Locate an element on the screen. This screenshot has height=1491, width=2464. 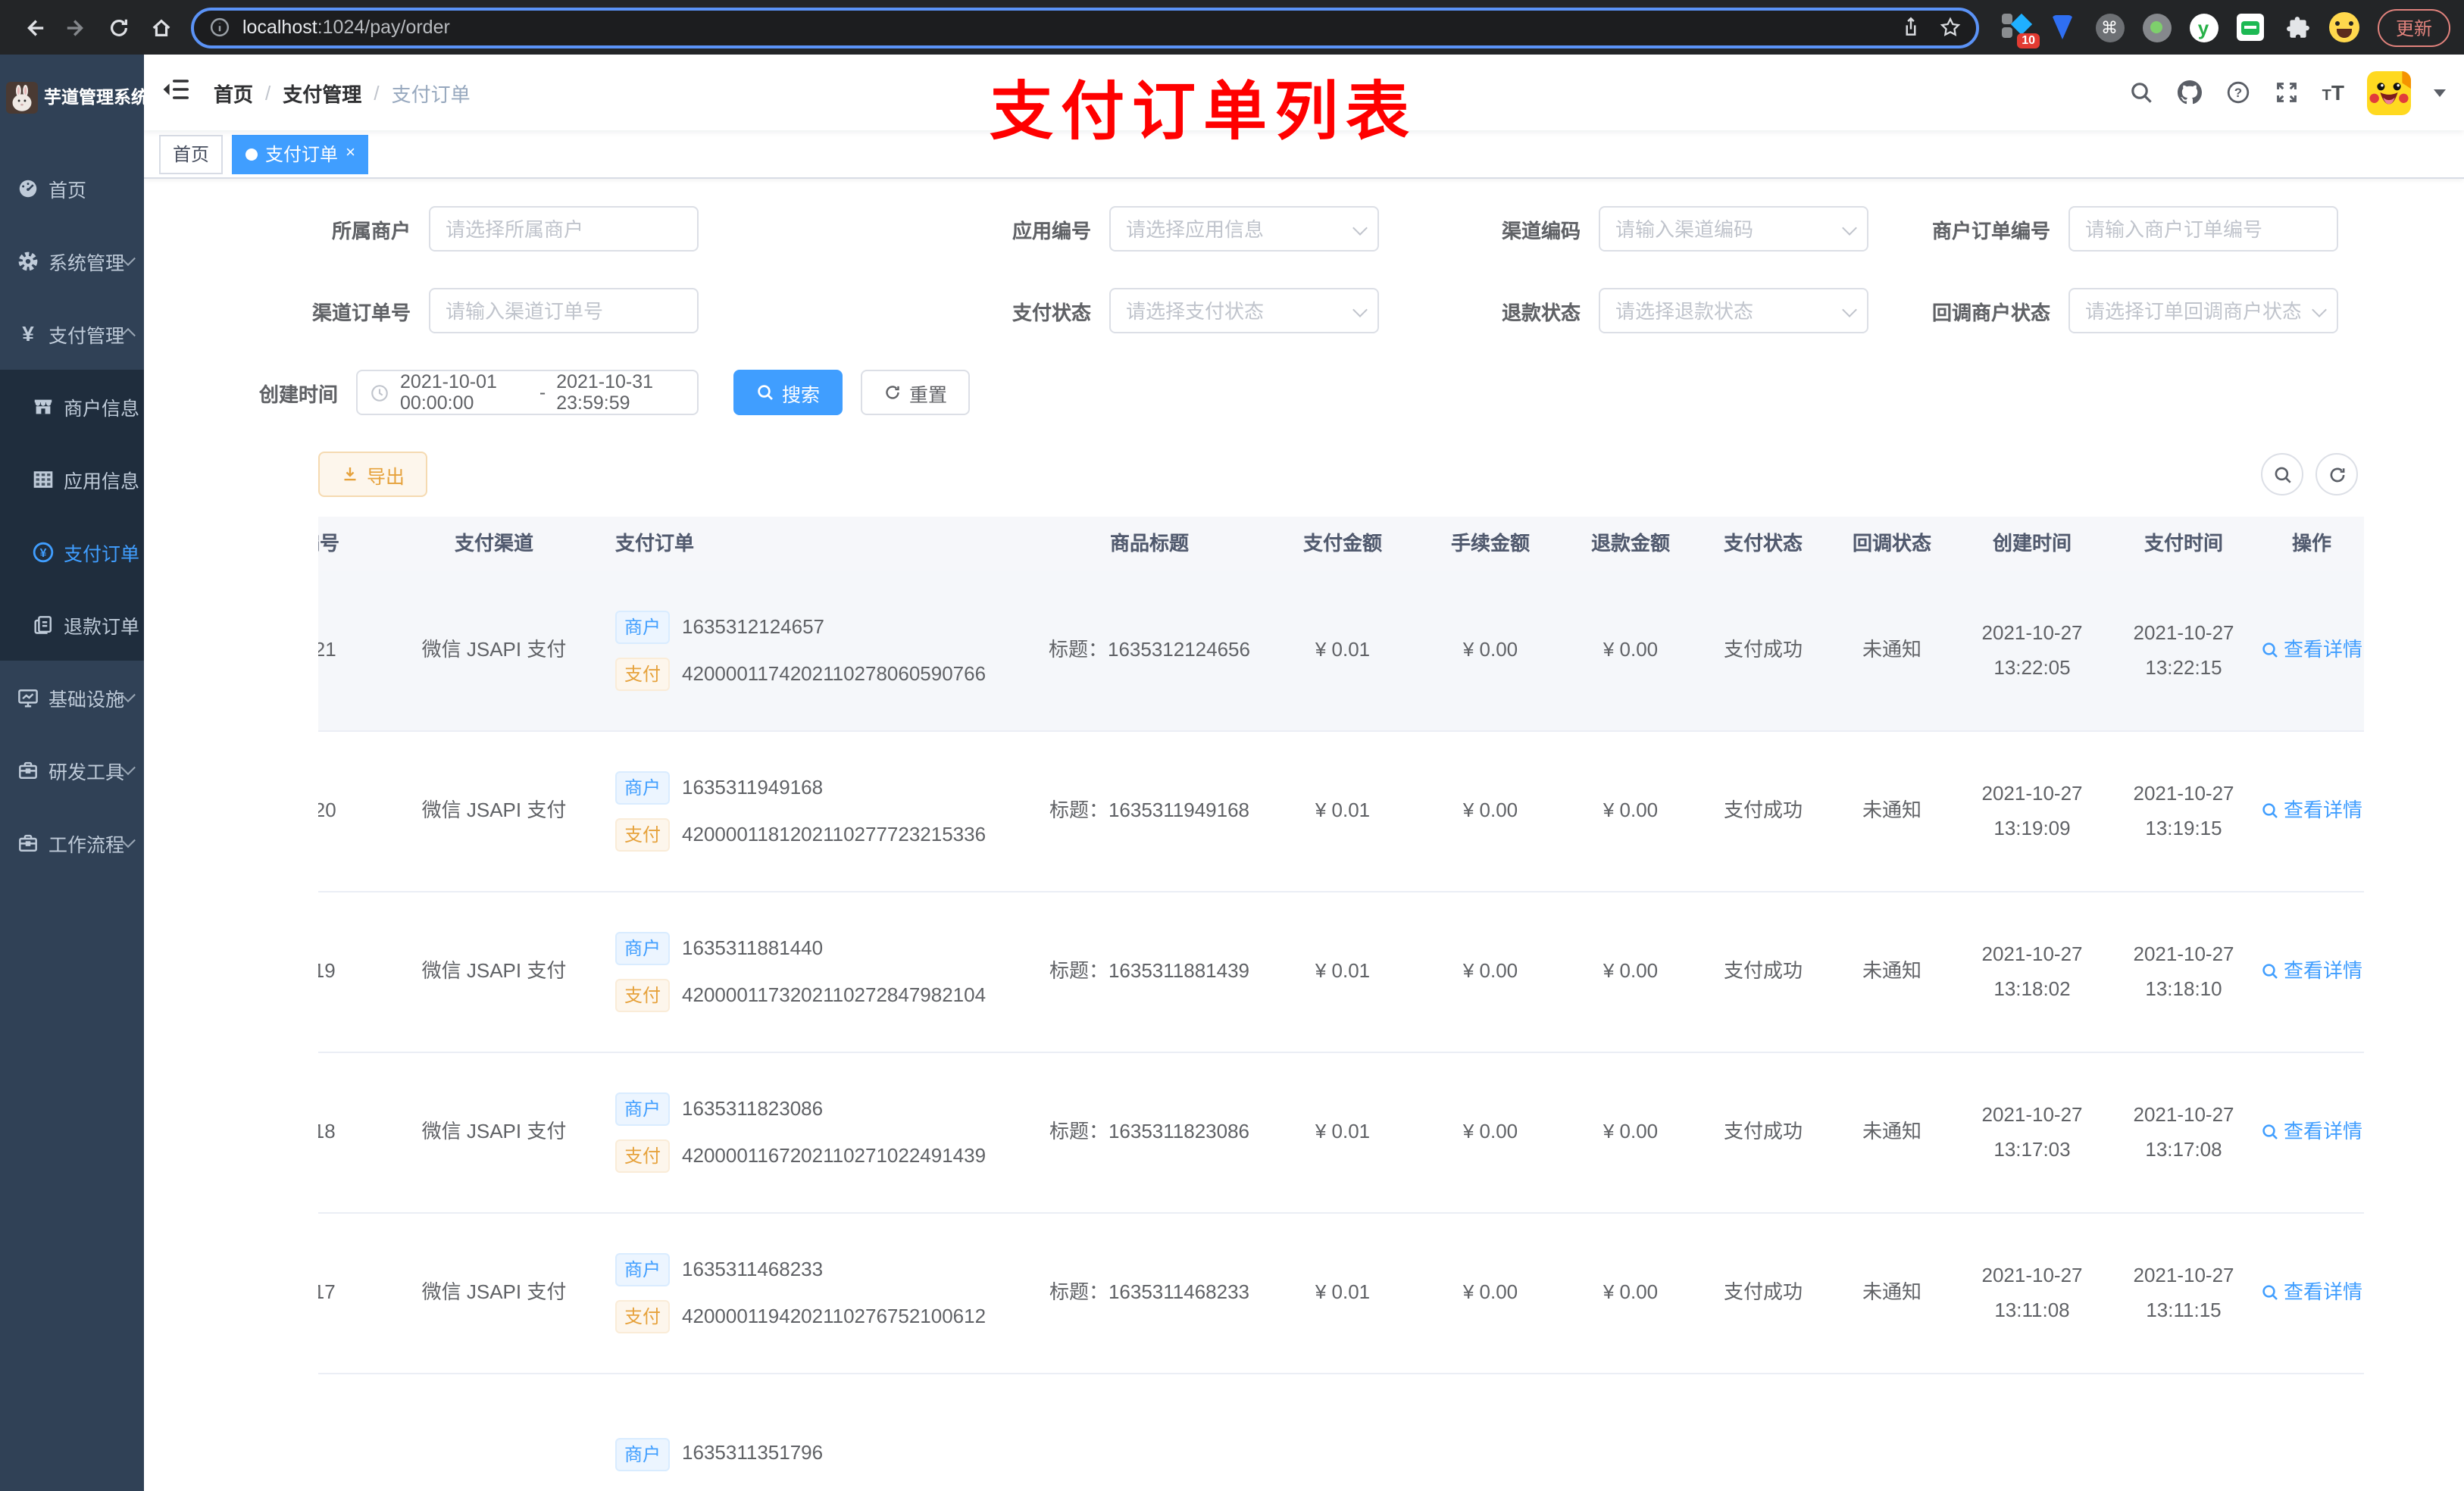
github-icon is located at coordinates (2190, 92).